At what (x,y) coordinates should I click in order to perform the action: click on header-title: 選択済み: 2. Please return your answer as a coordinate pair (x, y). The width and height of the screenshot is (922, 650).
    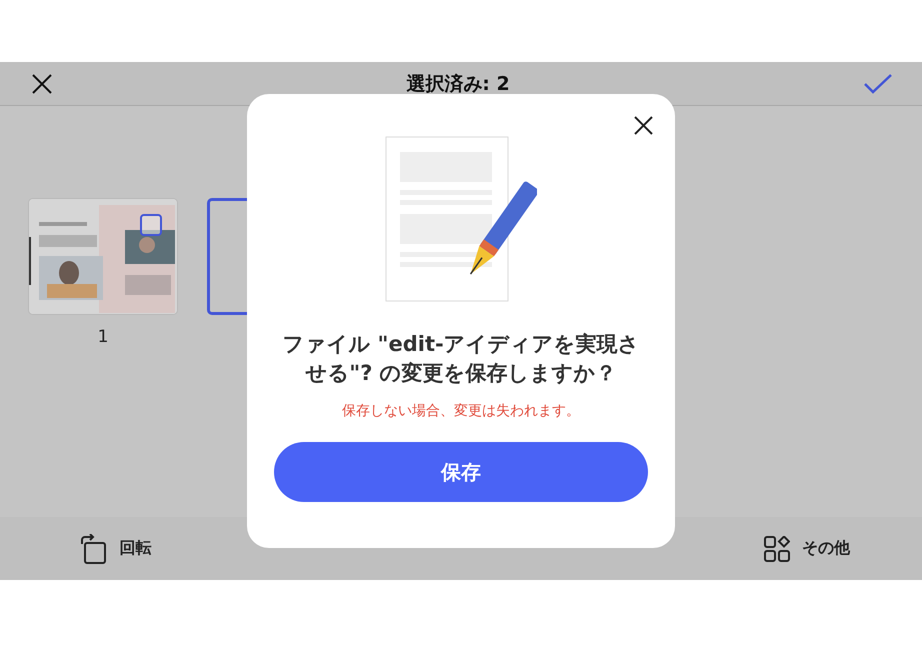
    Looking at the image, I should click on (458, 84).